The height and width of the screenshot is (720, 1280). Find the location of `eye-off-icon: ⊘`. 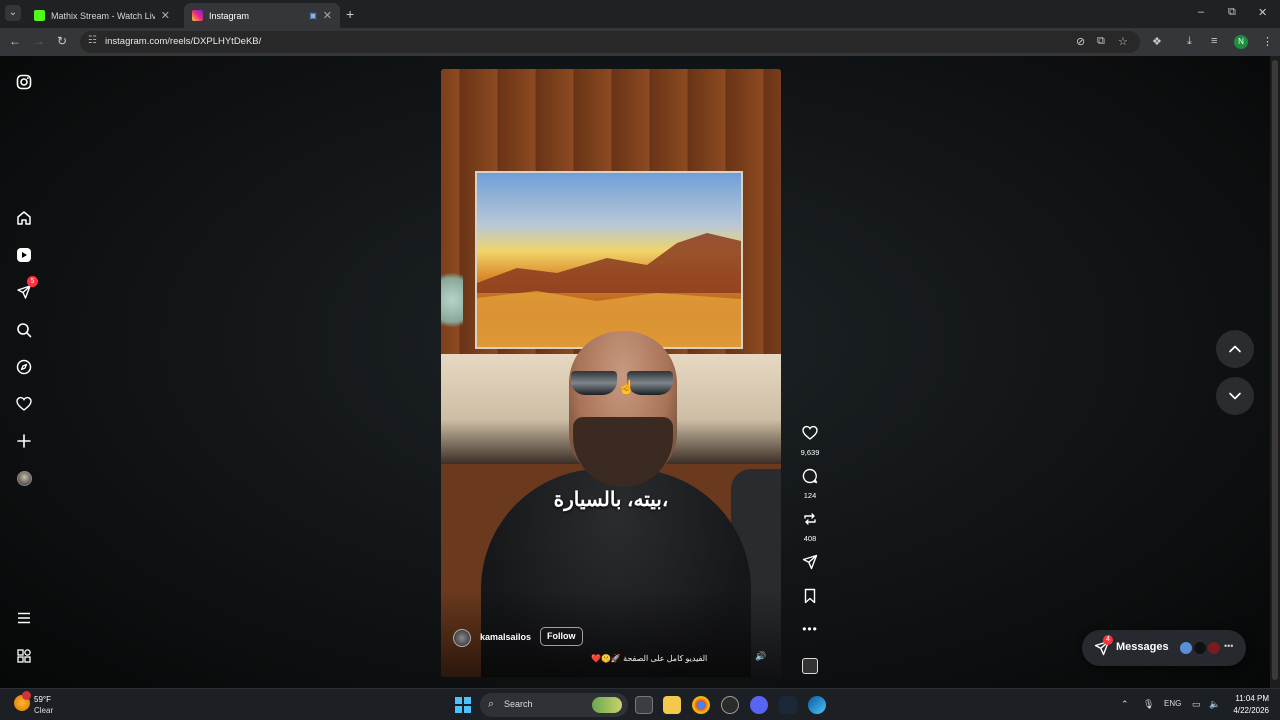

eye-off-icon: ⊘ is located at coordinates (1080, 41).